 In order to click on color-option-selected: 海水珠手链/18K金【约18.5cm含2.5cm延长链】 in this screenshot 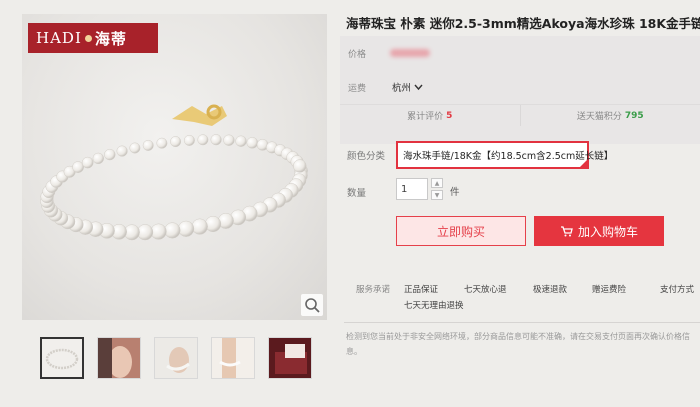, I will do `click(504, 155)`.